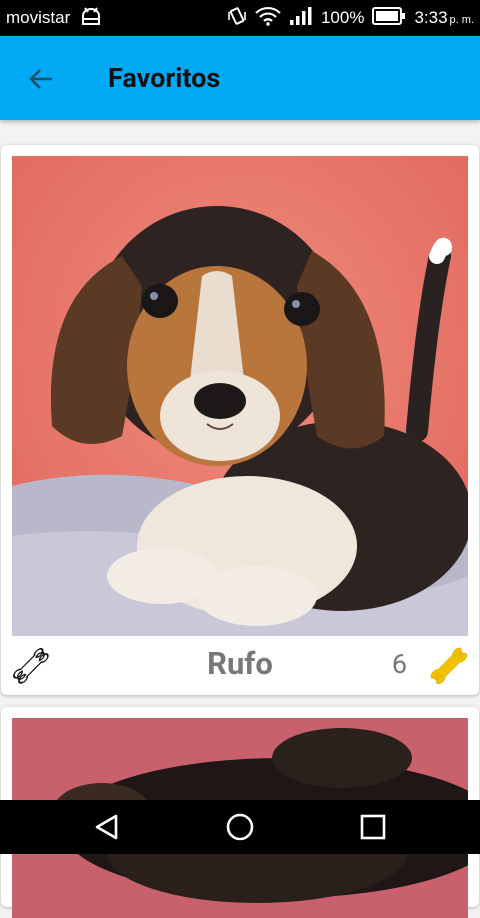 The height and width of the screenshot is (918, 480). I want to click on app-bar: Favoritos, so click(240, 78).